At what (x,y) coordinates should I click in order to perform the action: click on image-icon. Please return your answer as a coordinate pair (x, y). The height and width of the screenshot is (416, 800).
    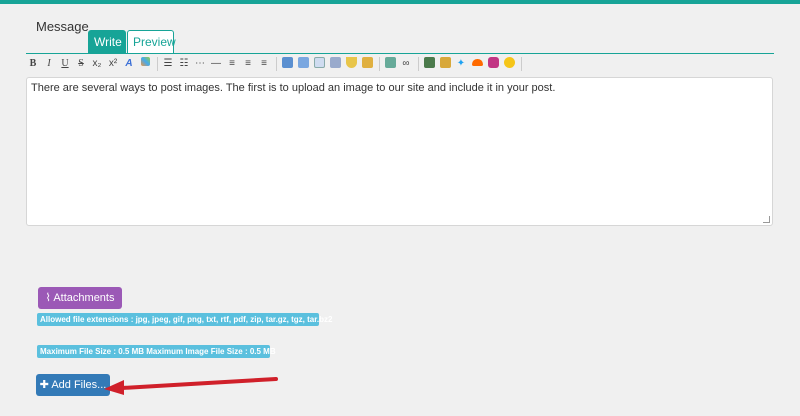
    Looking at the image, I should click on (390, 63).